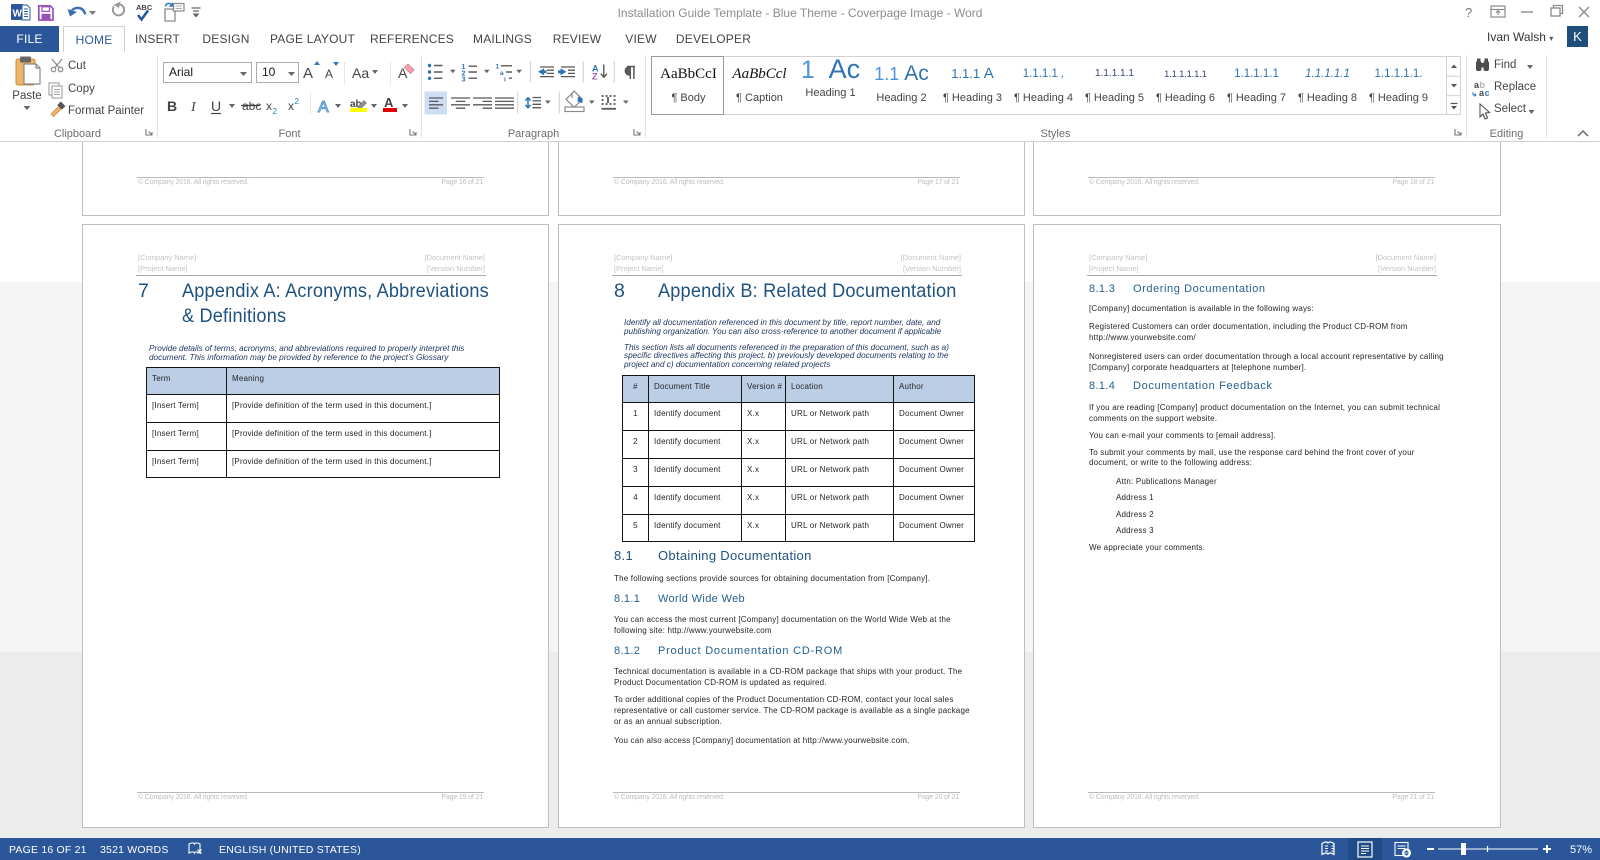 Image resolution: width=1600 pixels, height=860 pixels. What do you see at coordinates (464, 80) in the screenshot?
I see `svg-text: 3` at bounding box center [464, 80].